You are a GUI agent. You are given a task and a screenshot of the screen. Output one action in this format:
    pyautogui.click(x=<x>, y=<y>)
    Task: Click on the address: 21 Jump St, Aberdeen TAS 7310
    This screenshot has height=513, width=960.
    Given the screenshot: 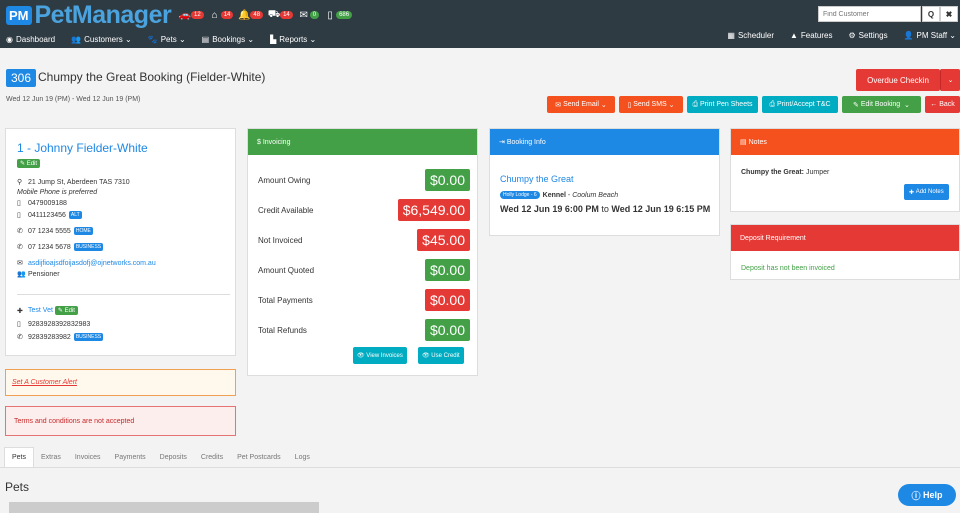 What is the action you would take?
    pyautogui.click(x=79, y=182)
    